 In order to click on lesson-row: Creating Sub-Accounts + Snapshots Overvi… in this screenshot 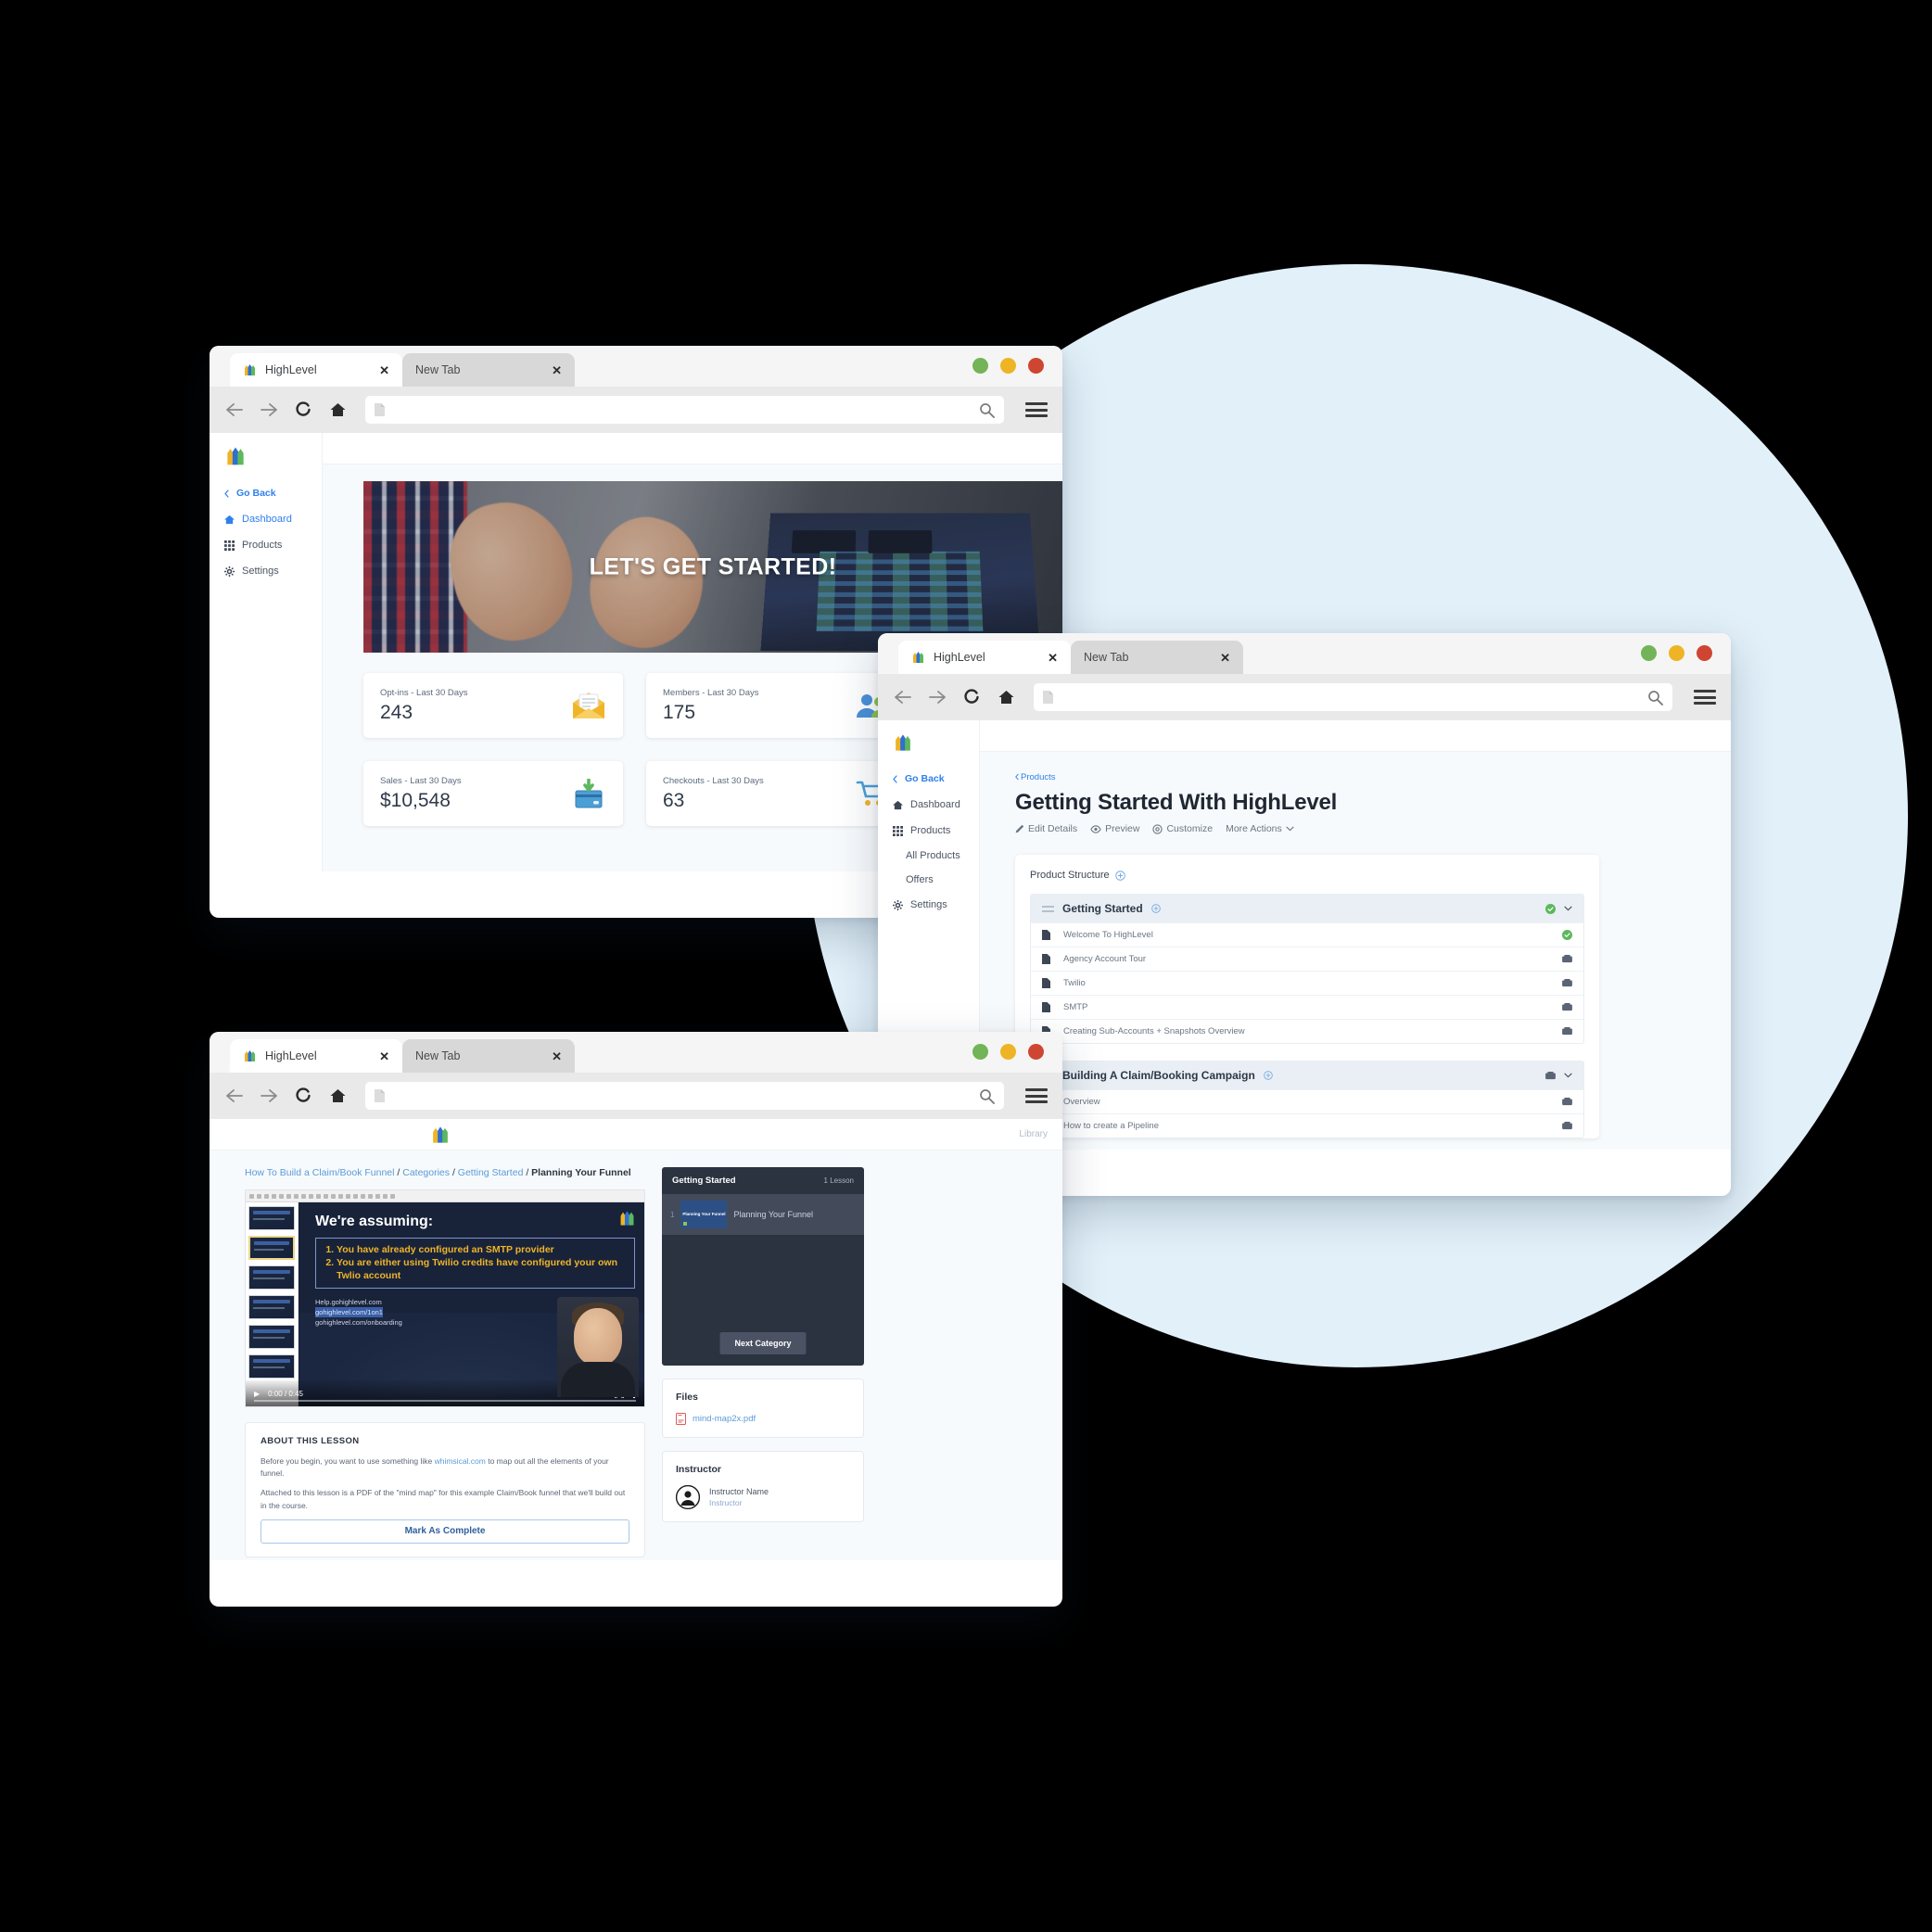, I will do `click(1307, 1031)`.